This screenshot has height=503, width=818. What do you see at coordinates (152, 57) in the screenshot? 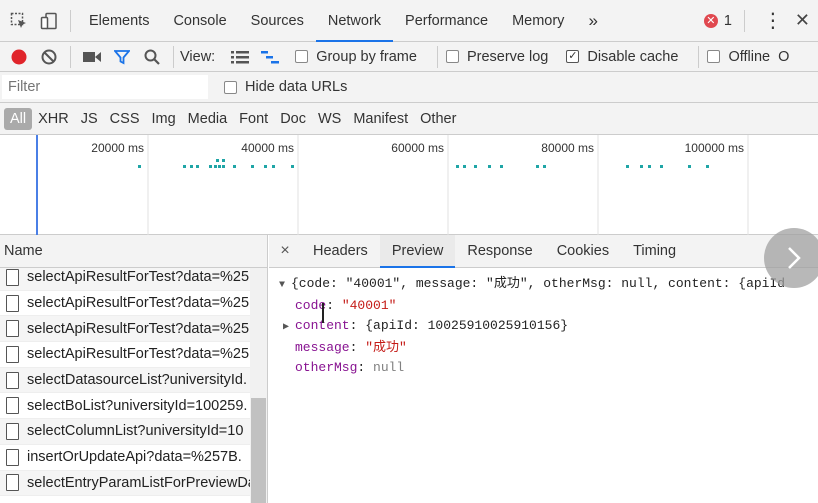
I see `search-icon` at bounding box center [152, 57].